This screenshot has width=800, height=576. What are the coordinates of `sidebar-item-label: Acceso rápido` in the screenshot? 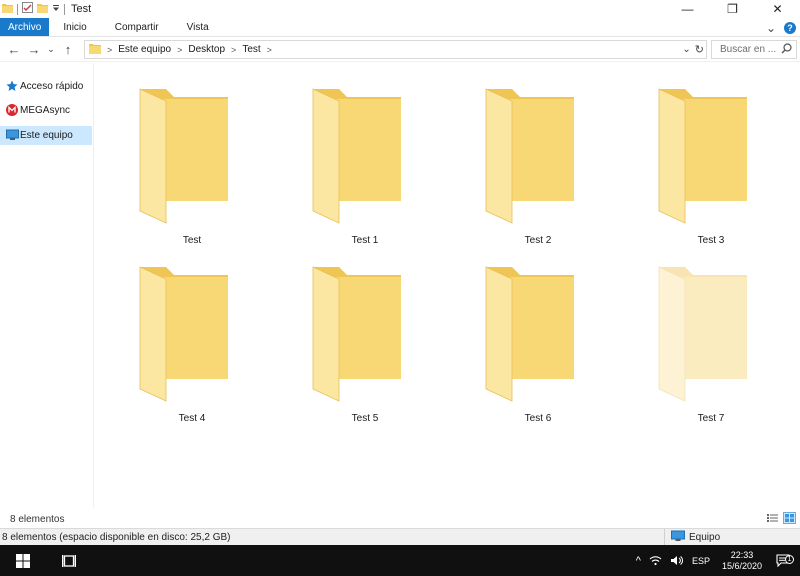 It's located at (52, 86).